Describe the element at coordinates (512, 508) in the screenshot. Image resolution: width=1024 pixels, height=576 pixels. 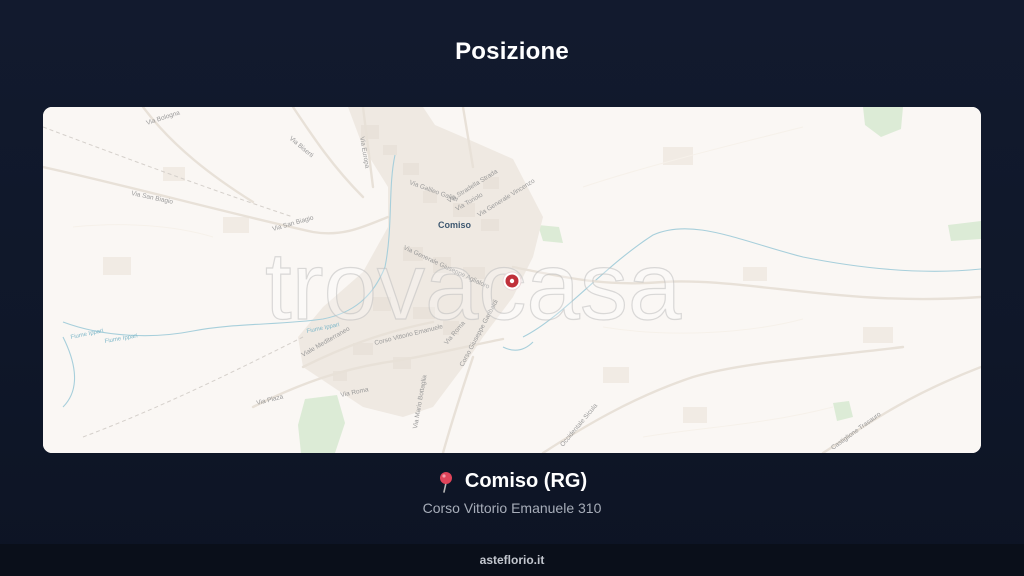
I see `location-address: Corso Vittorio Emanuele 310` at that location.